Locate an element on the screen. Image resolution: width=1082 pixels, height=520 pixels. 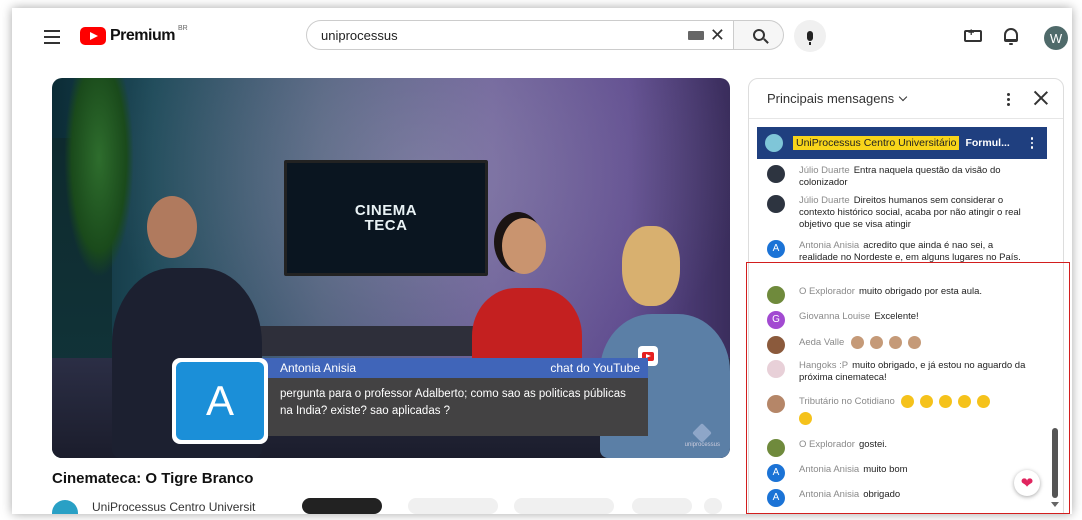
microphone-icon is located at coordinates (810, 38).